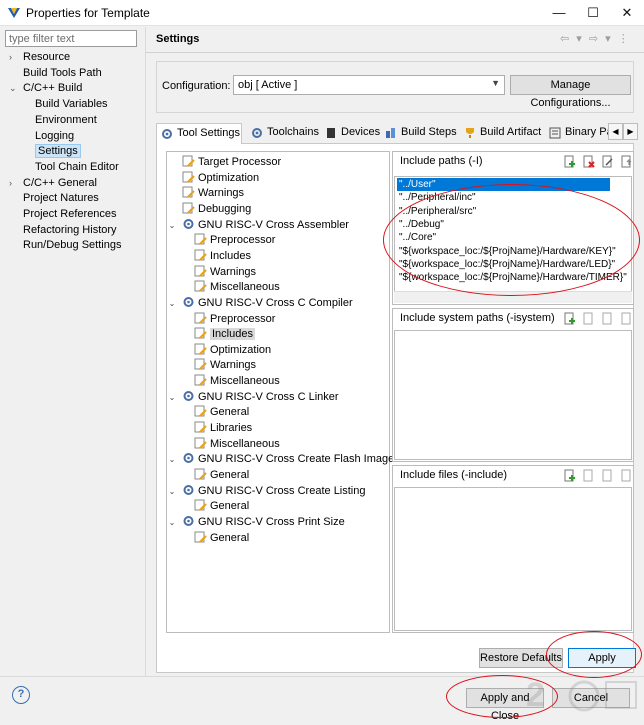 This screenshot has height=725, width=644. Describe the element at coordinates (627, 13) in the screenshot. I see `close-button: ✕` at that location.